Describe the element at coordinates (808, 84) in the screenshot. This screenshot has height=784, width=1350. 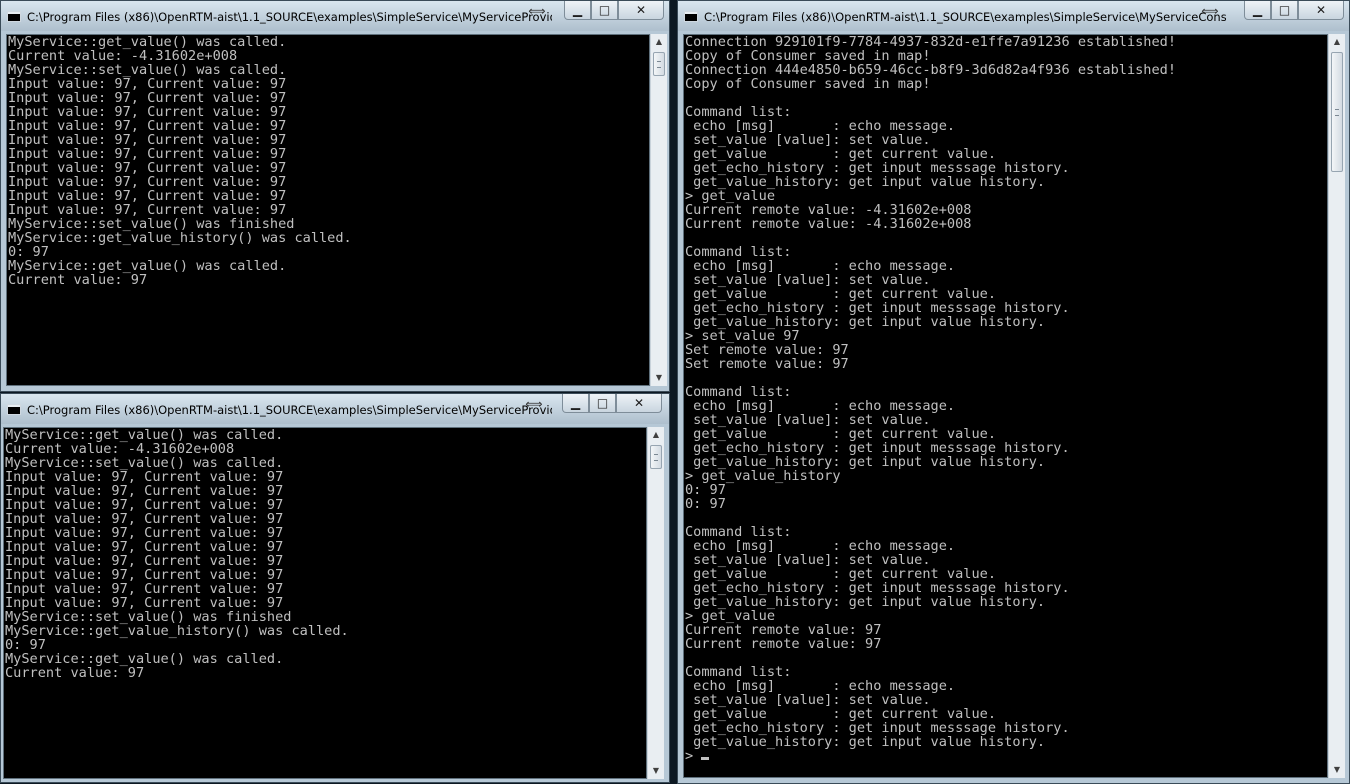
I see `console-line: Copy of Consumer saved in map!` at that location.